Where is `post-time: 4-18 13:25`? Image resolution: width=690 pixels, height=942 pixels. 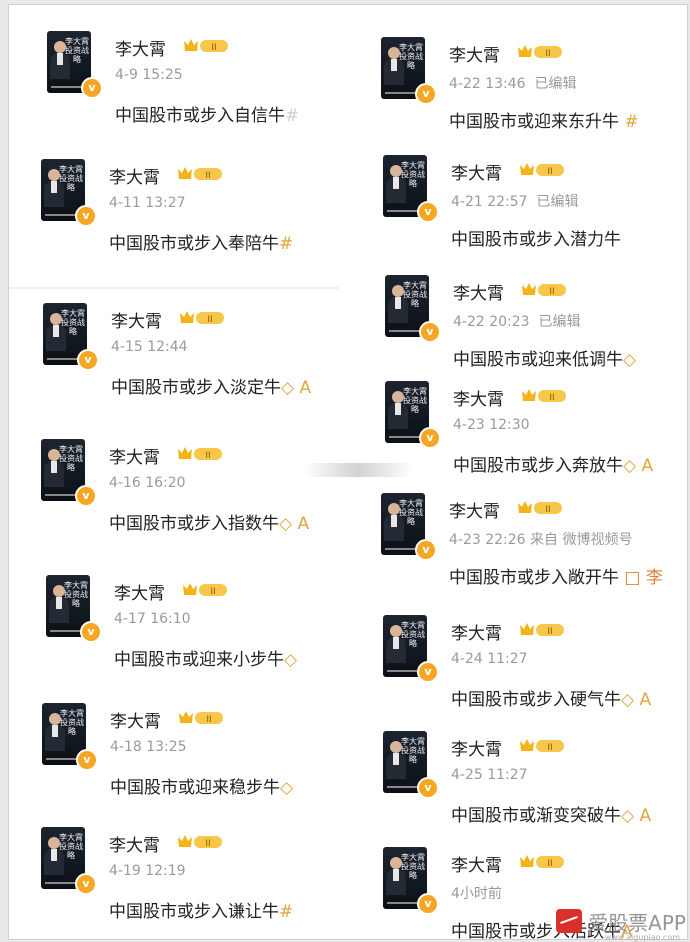 post-time: 4-18 13:25 is located at coordinates (148, 747).